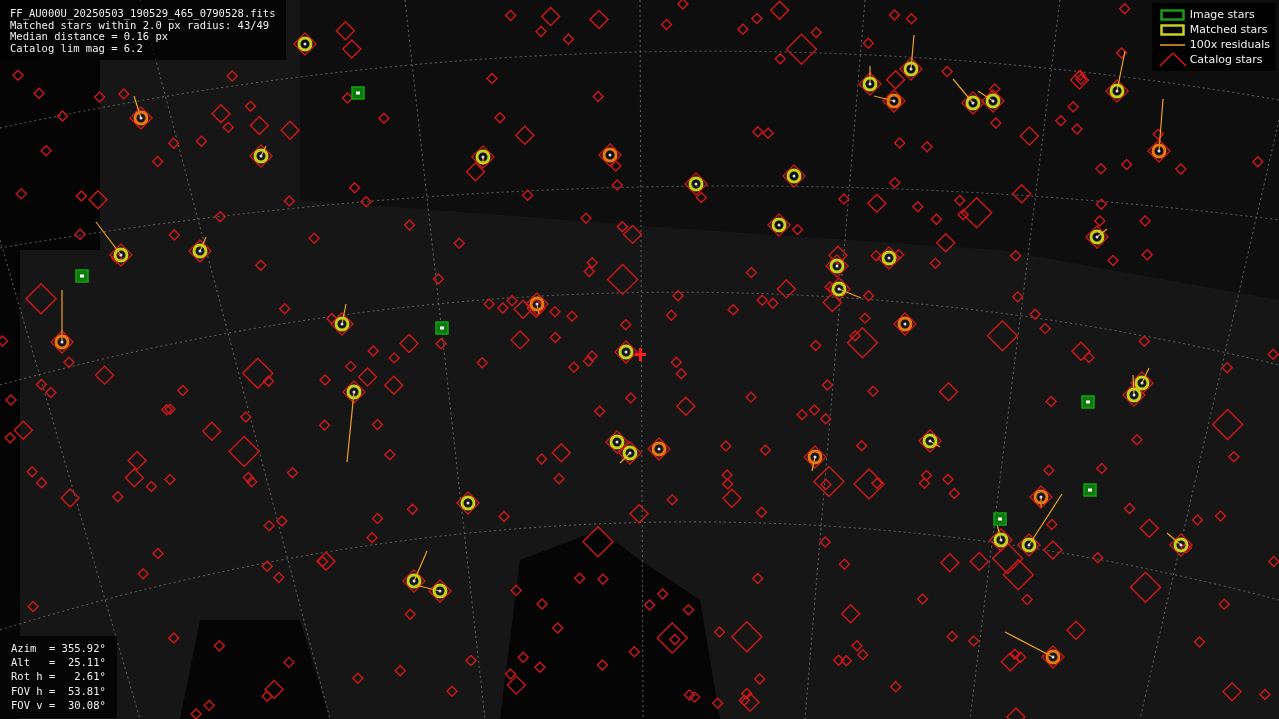  I want to click on pointing-text: Alt = 25.11°, so click(58, 662).